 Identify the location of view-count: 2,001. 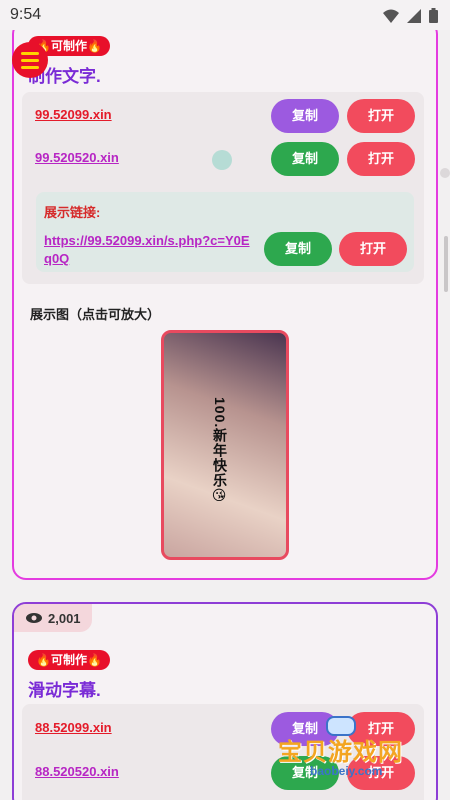
(53, 618).